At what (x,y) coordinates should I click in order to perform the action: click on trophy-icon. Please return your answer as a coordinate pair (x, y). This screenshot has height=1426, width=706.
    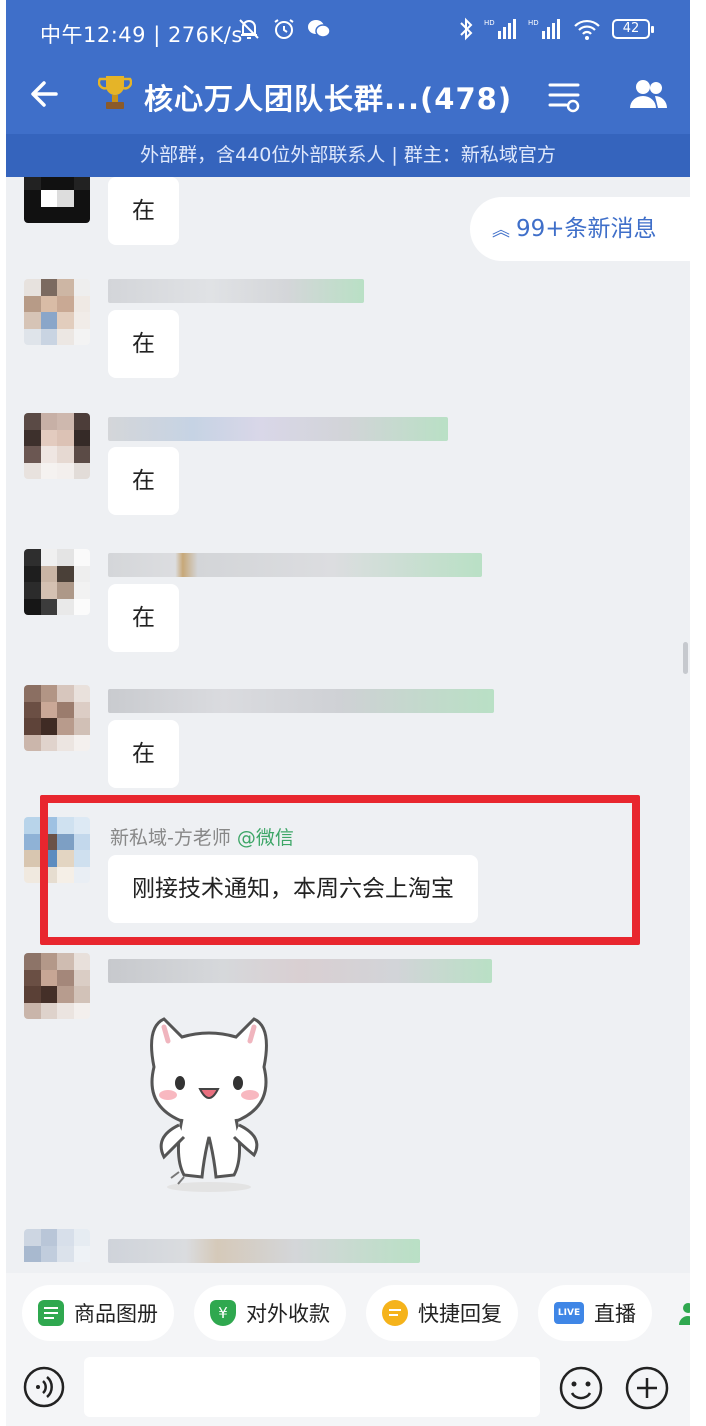
    Looking at the image, I should click on (115, 92).